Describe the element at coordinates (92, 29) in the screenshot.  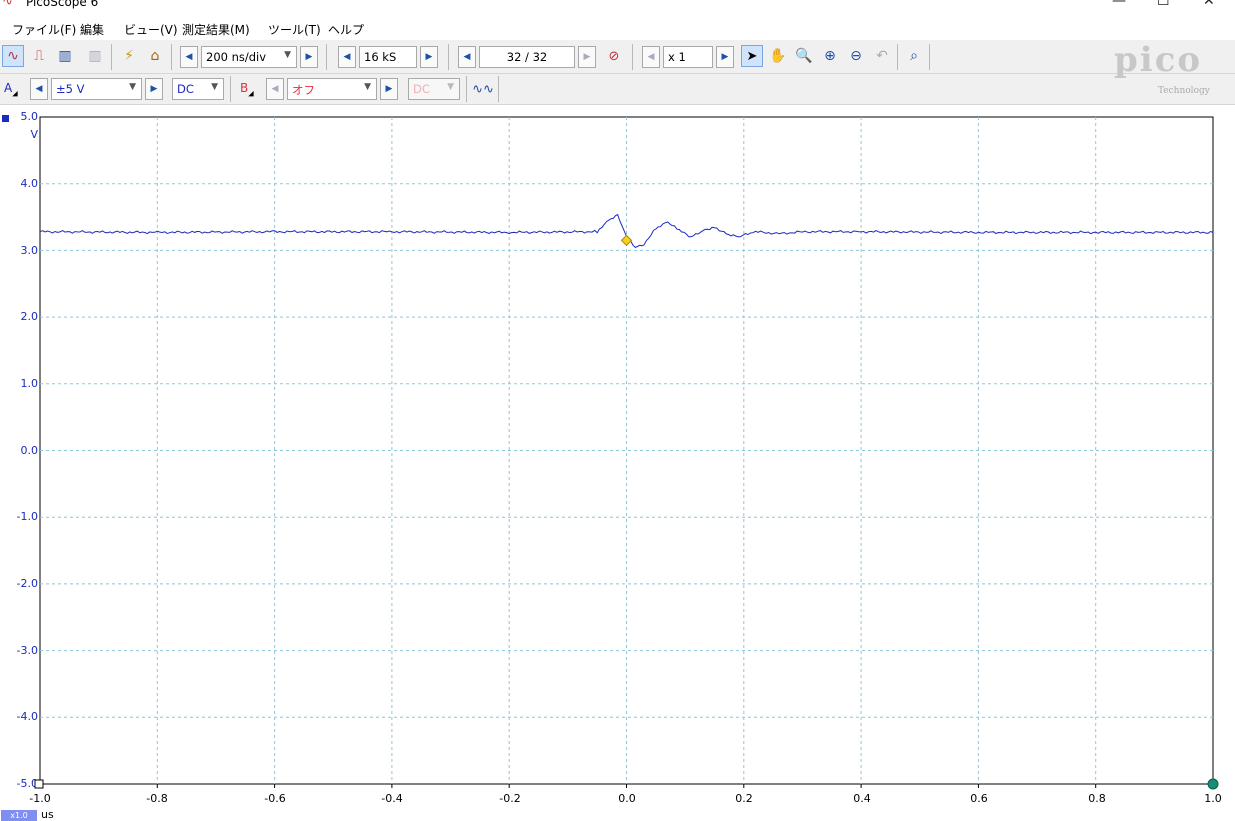
I see `menu-edit: 編集` at that location.